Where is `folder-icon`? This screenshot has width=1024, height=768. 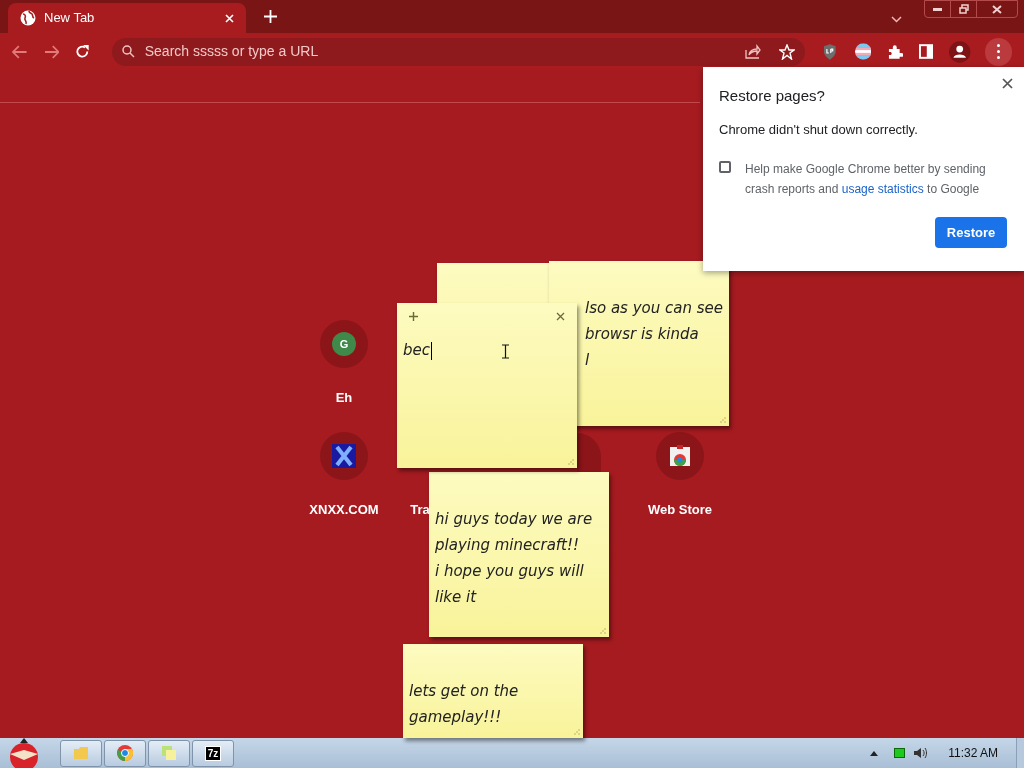
folder-icon is located at coordinates (81, 753).